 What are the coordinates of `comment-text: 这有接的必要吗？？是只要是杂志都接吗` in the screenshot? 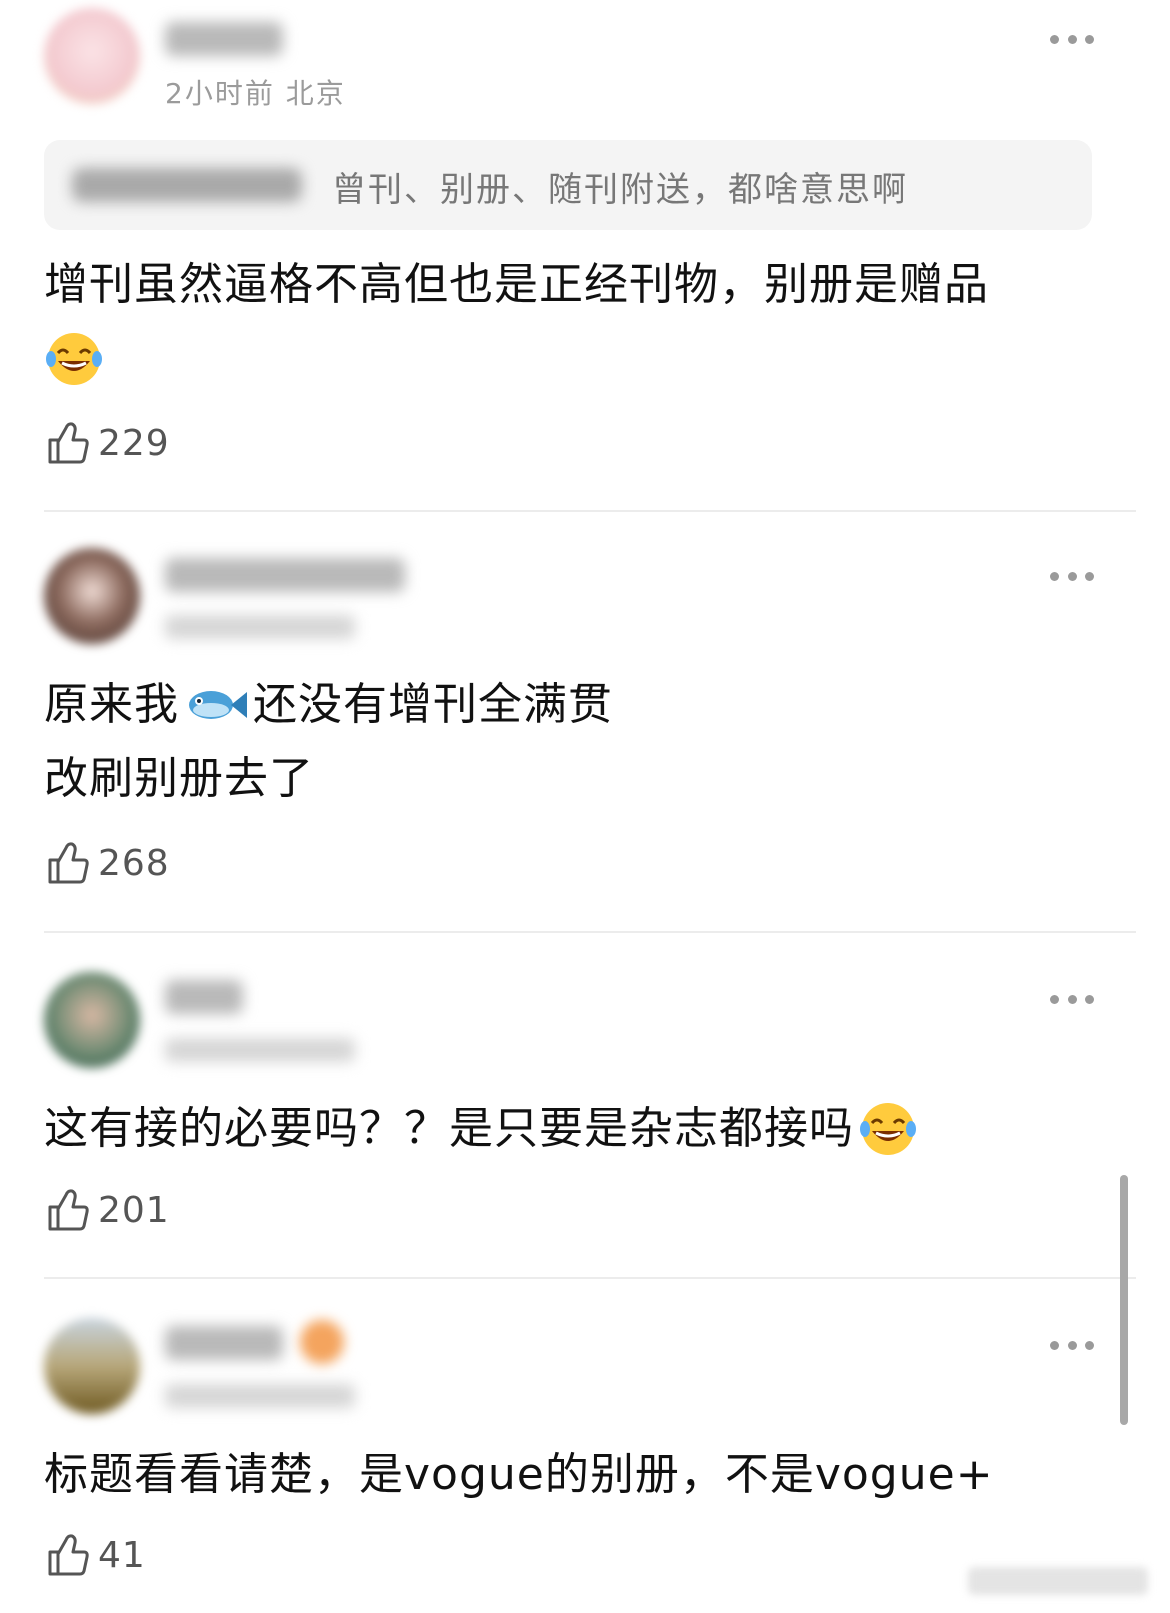 It's located at (481, 1129).